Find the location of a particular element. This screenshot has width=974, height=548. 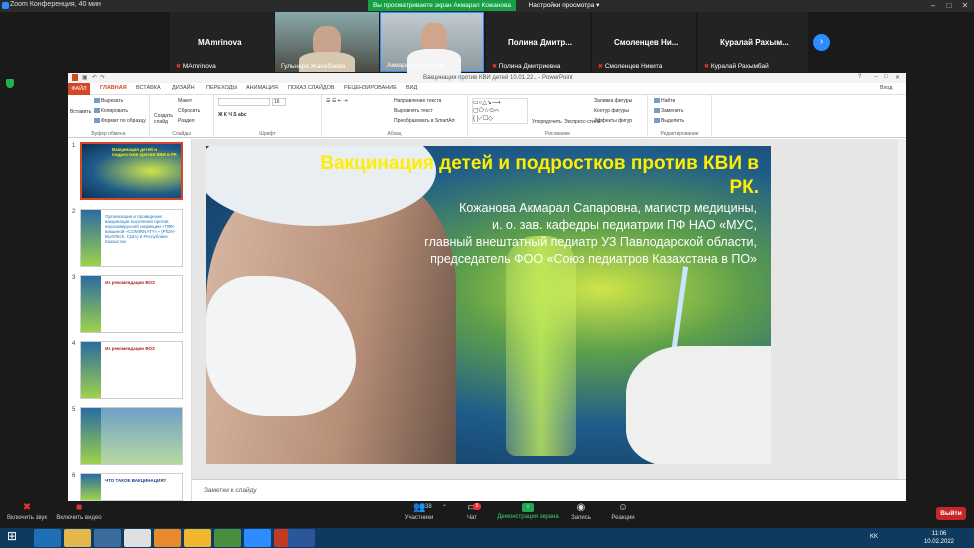

ie-browser-icon is located at coordinates (47, 538).